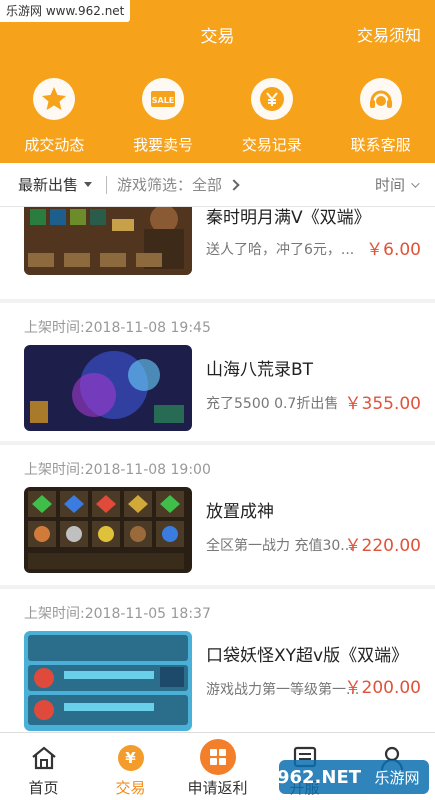 The width and height of the screenshot is (435, 800). I want to click on nav-home: 首页, so click(43, 766).